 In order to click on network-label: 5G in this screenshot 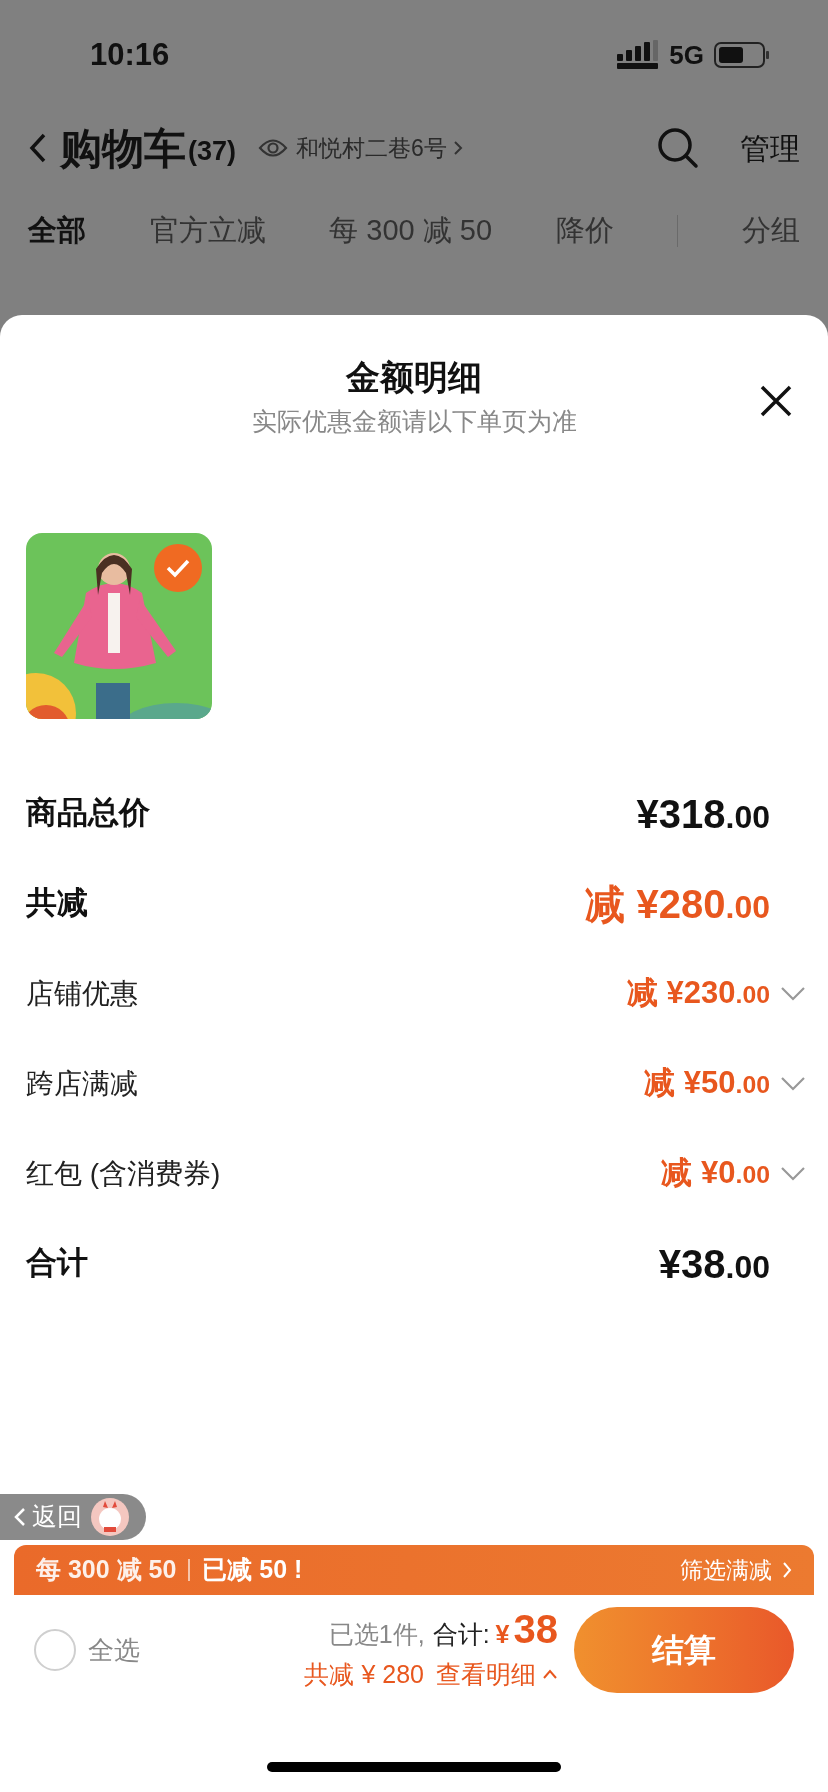, I will do `click(686, 55)`.